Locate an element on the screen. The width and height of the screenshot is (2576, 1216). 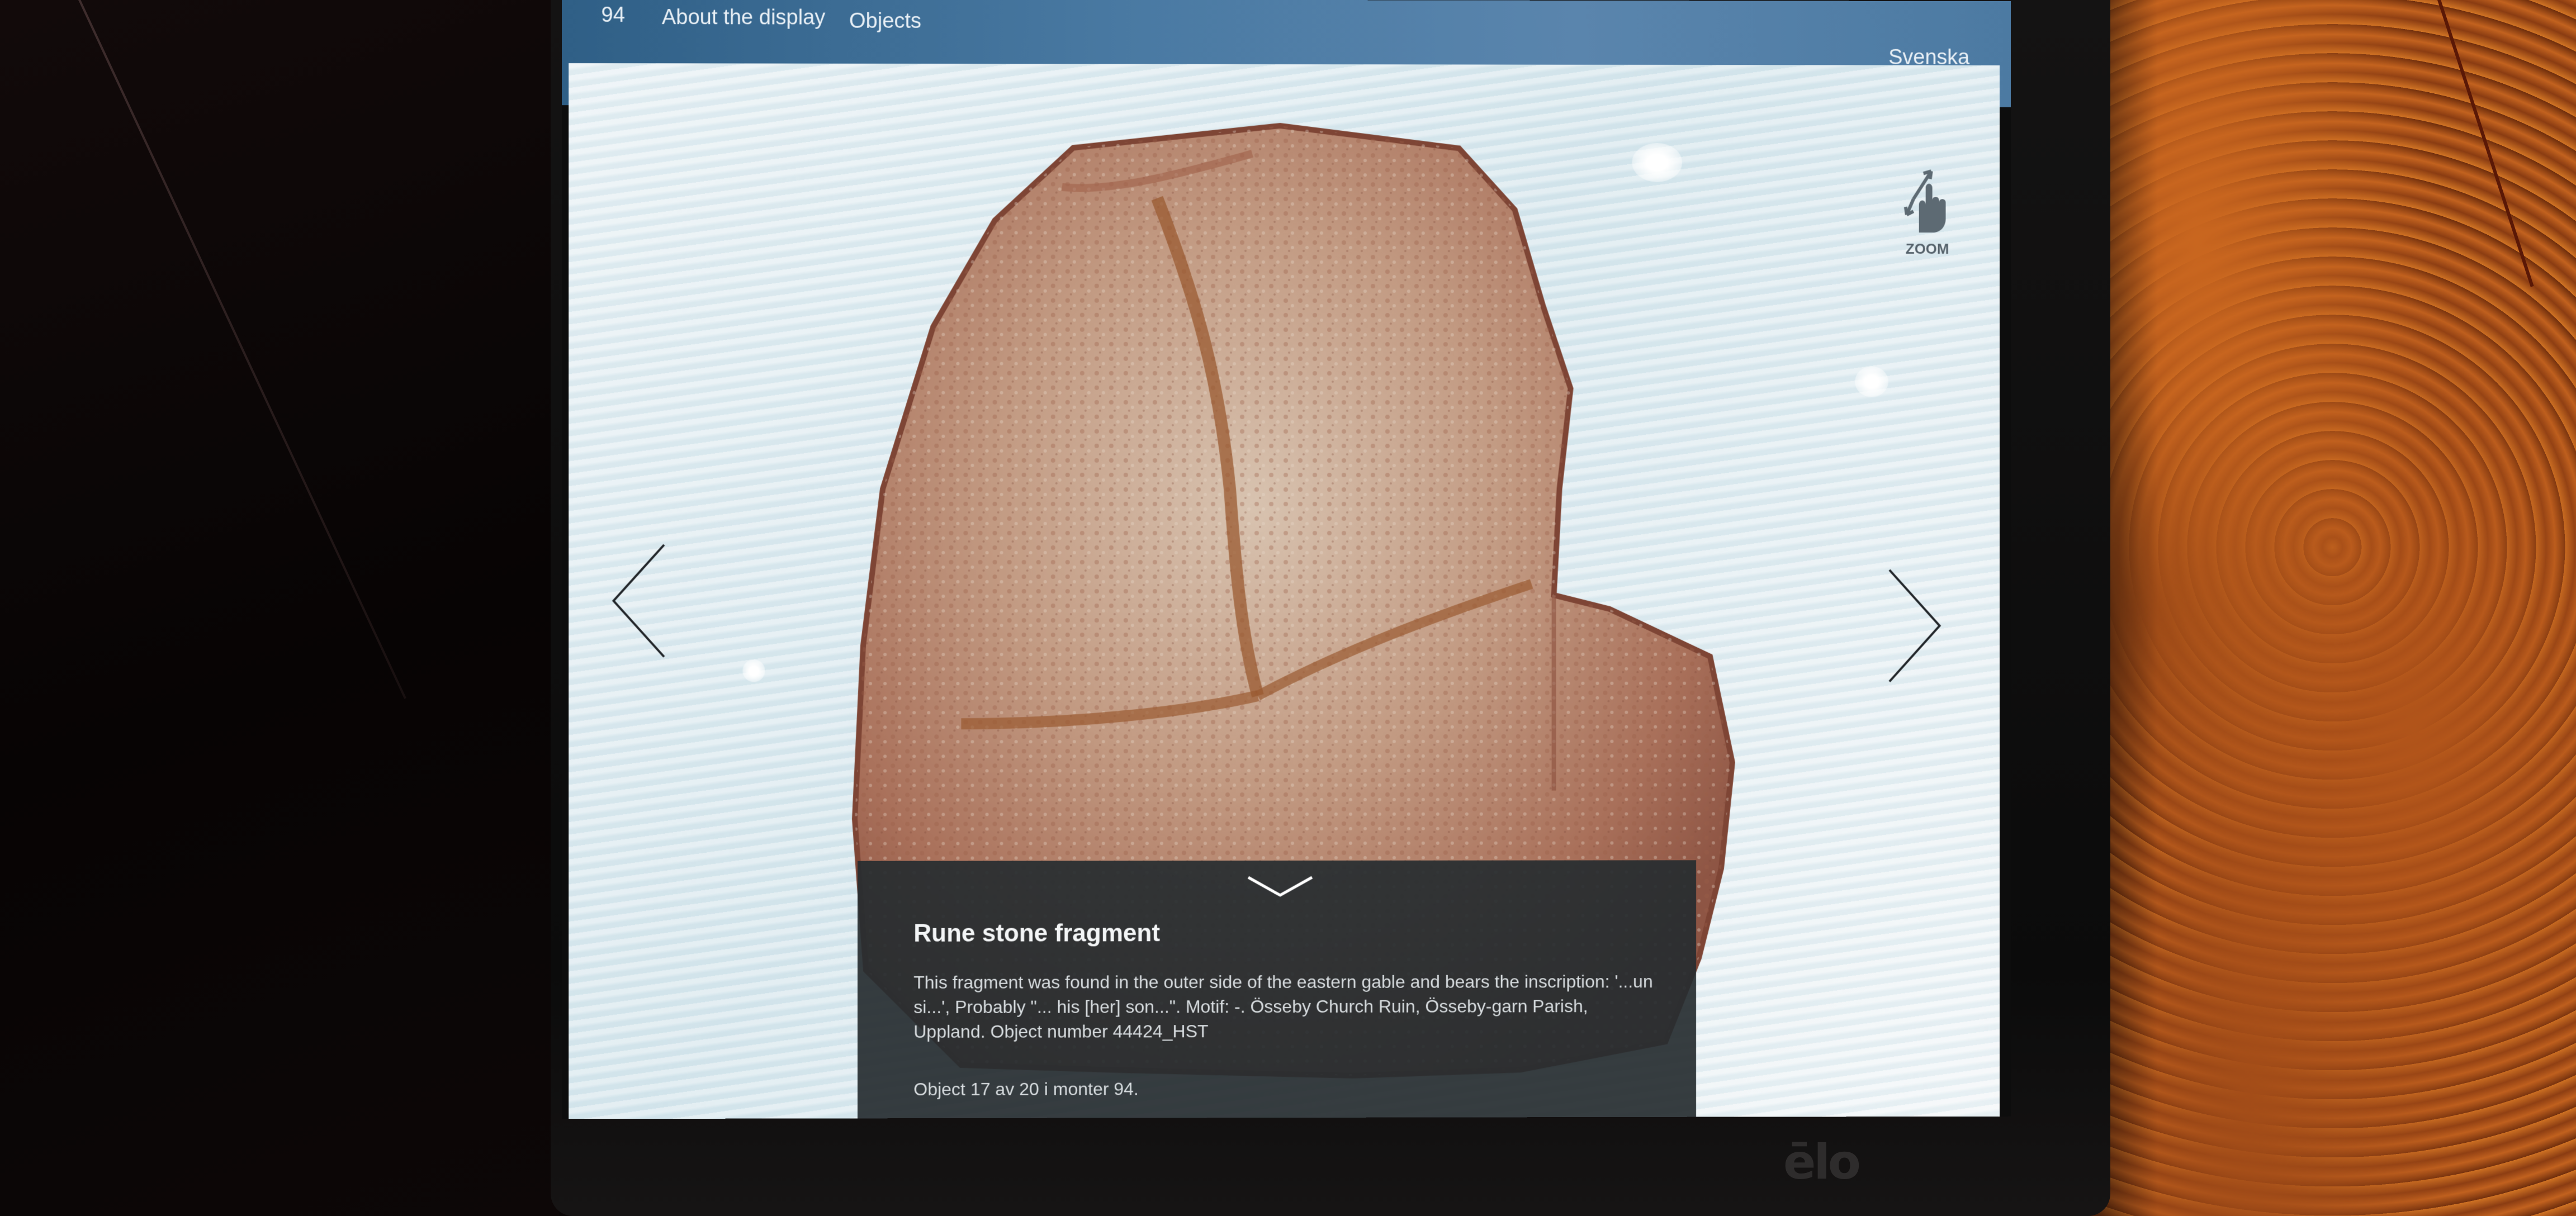
cable-streak is located at coordinates (242, 349).